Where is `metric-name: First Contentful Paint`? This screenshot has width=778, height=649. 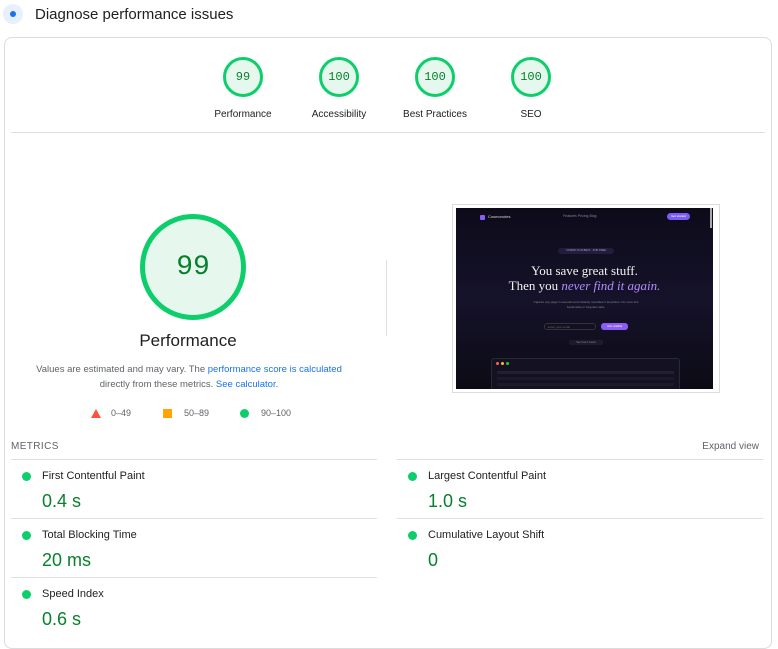 metric-name: First Contentful Paint is located at coordinates (93, 476).